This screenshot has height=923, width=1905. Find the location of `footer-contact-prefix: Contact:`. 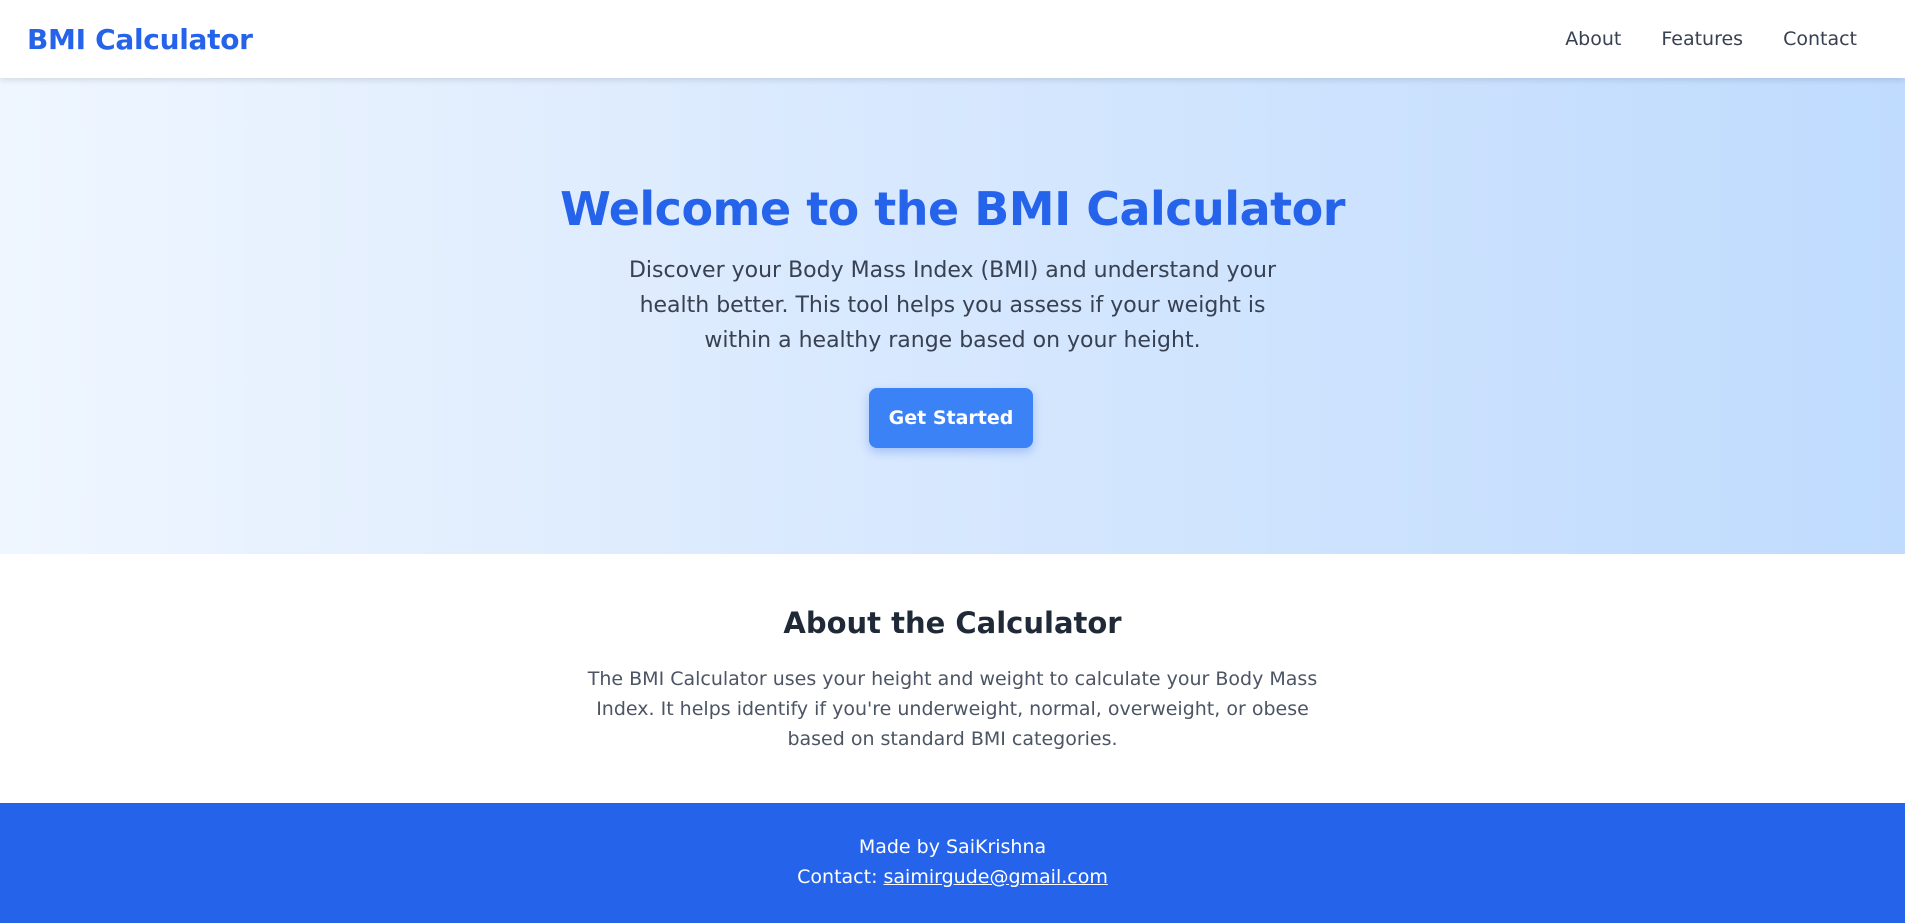

footer-contact-prefix: Contact: is located at coordinates (840, 877).